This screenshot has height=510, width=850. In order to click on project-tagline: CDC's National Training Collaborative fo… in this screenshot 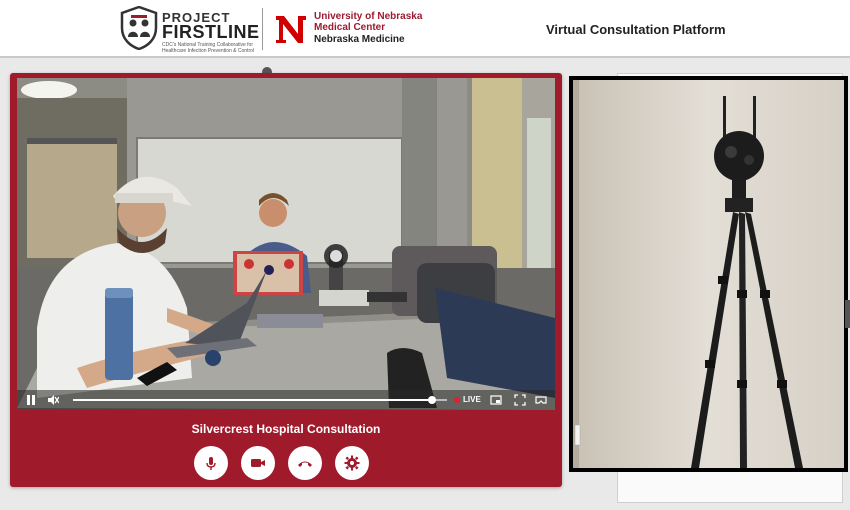, I will do `click(208, 48)`.